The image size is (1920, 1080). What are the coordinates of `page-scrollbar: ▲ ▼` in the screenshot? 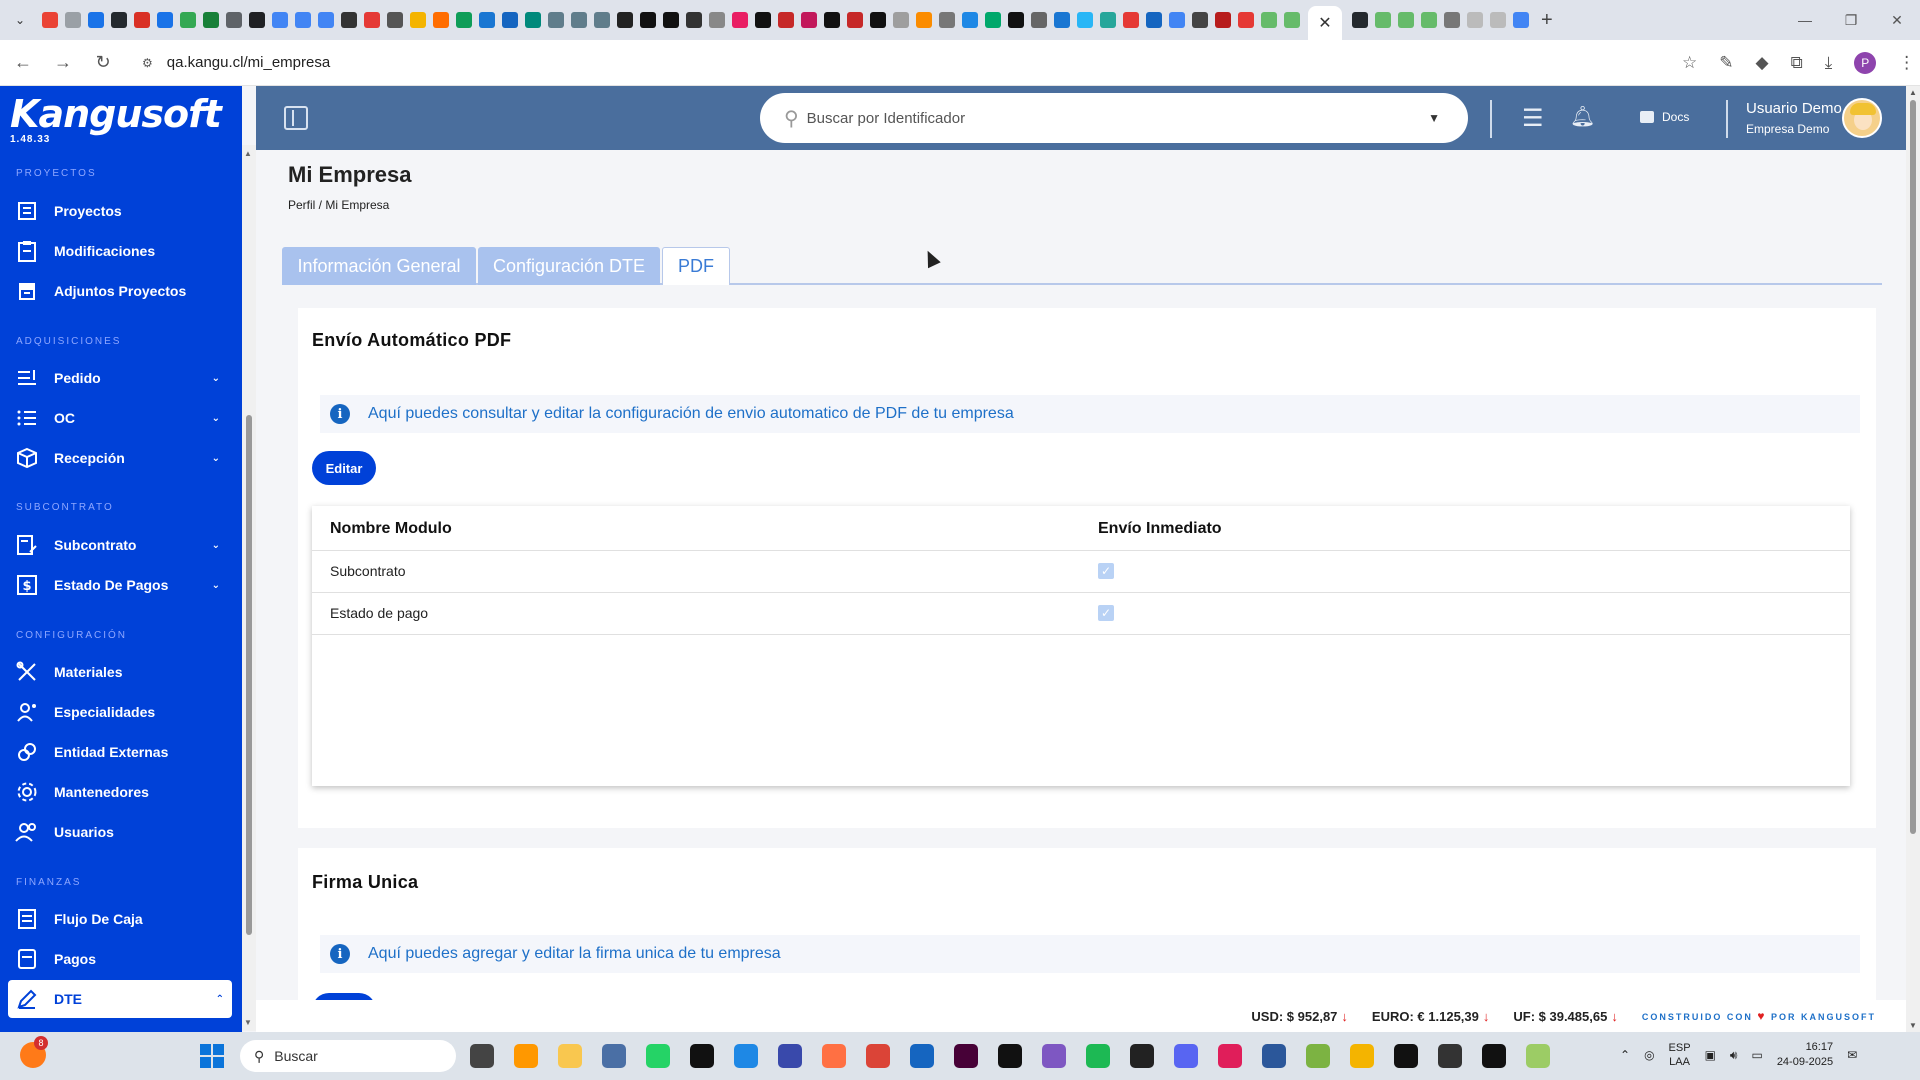 It's located at (1913, 559).